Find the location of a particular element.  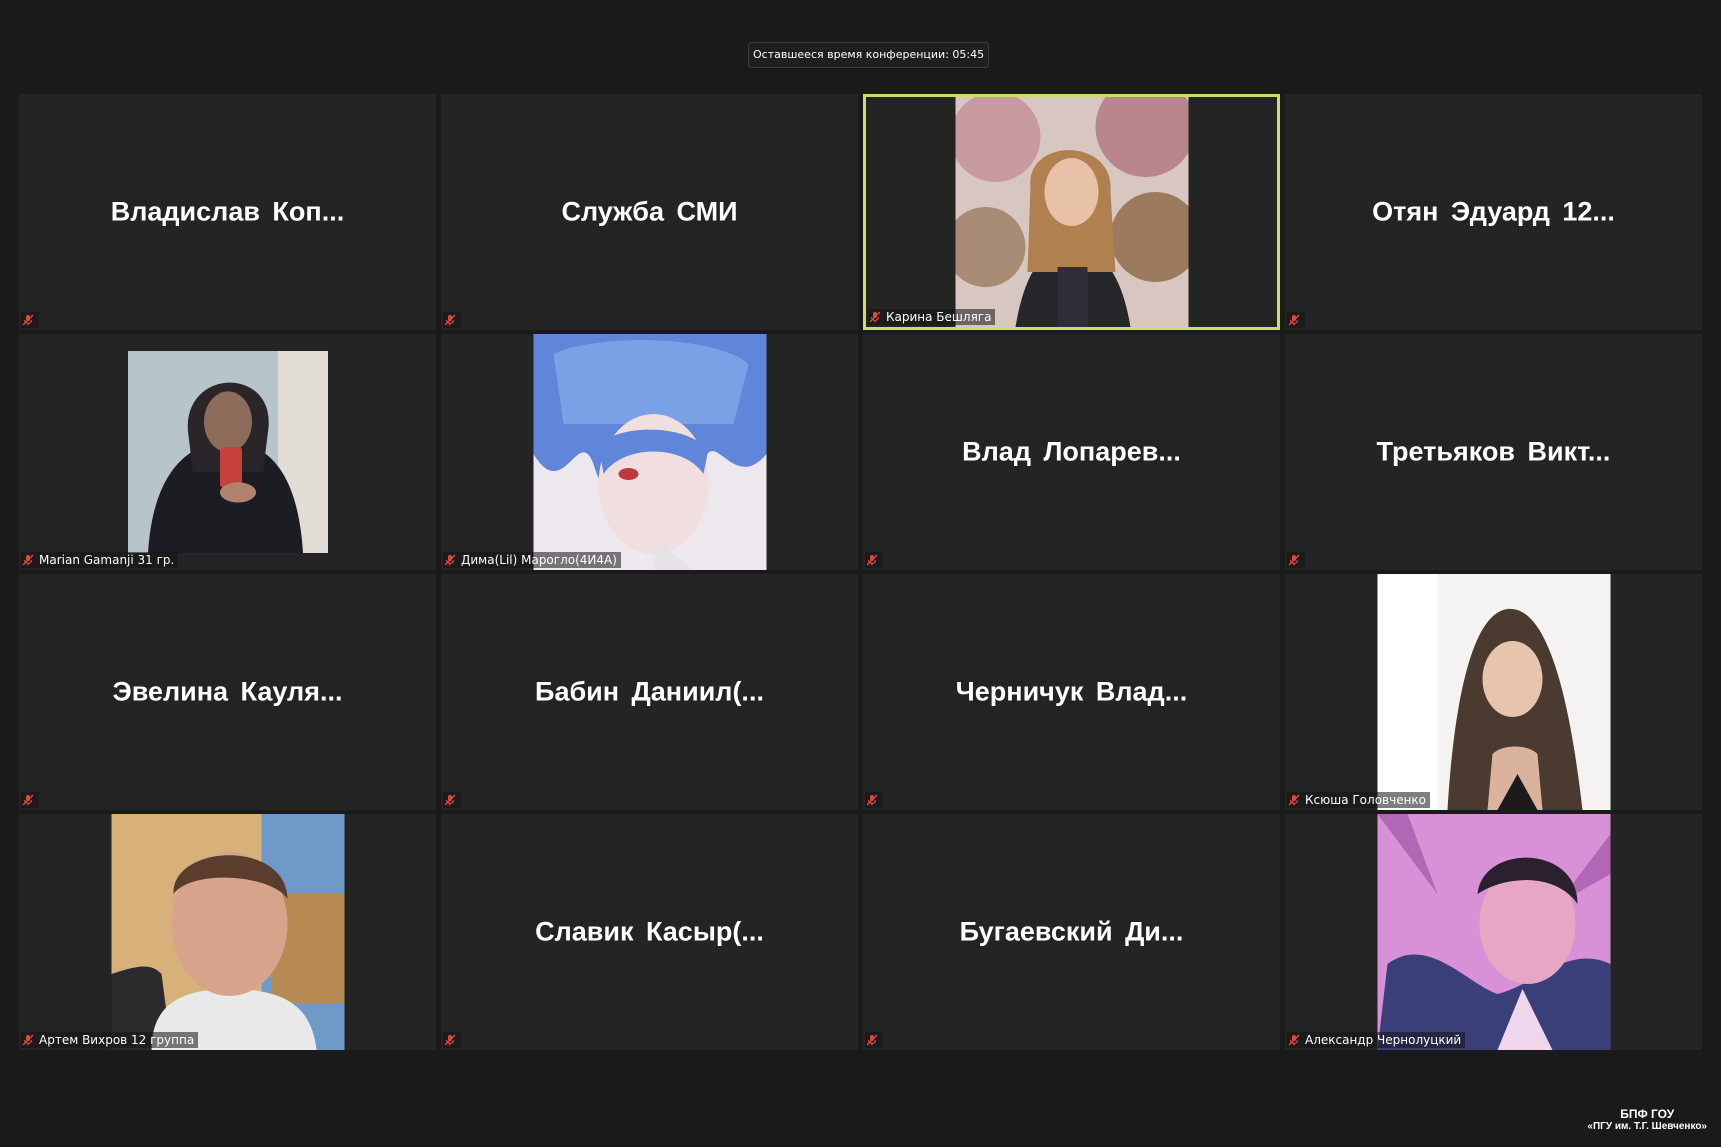

participant-caption: Карина Бешляга is located at coordinates (932, 317).